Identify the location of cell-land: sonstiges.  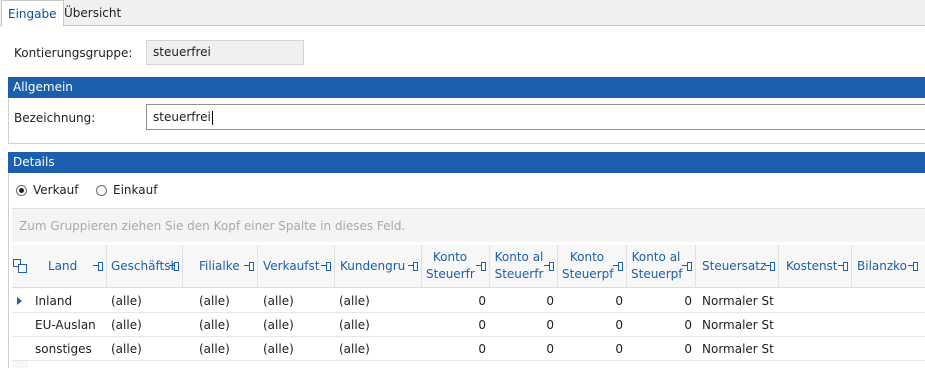
(69, 349).